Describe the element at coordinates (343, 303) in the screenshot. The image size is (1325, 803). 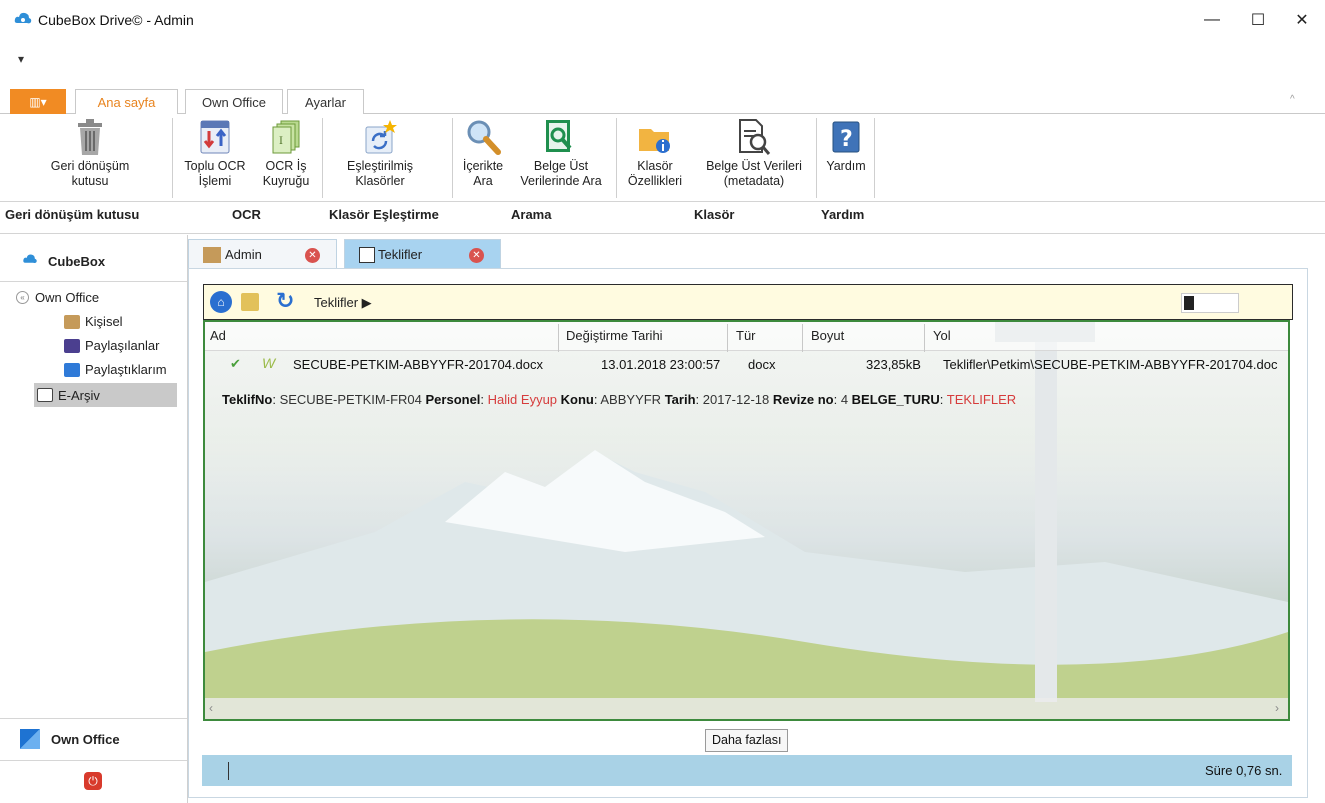
I see `breadcrumb: Teklifler ▶` at that location.